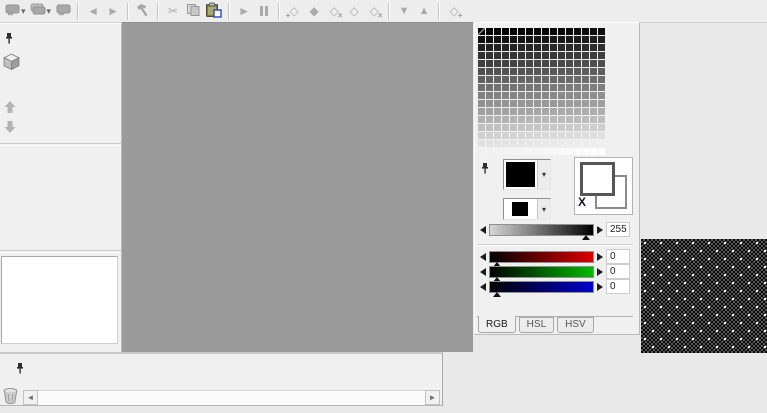 Image resolution: width=767 pixels, height=413 pixels. I want to click on tab-hsl: HSL, so click(536, 325).